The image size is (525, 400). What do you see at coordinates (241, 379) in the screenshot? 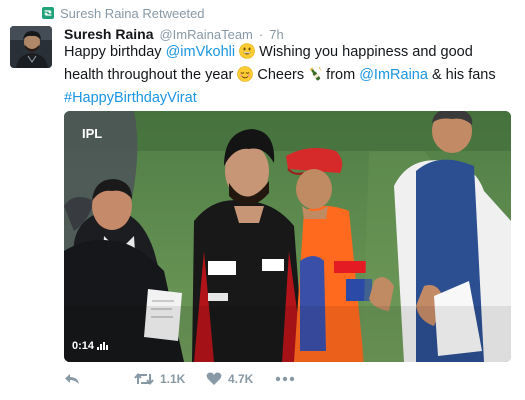
I see `like-count: 4.7K` at bounding box center [241, 379].